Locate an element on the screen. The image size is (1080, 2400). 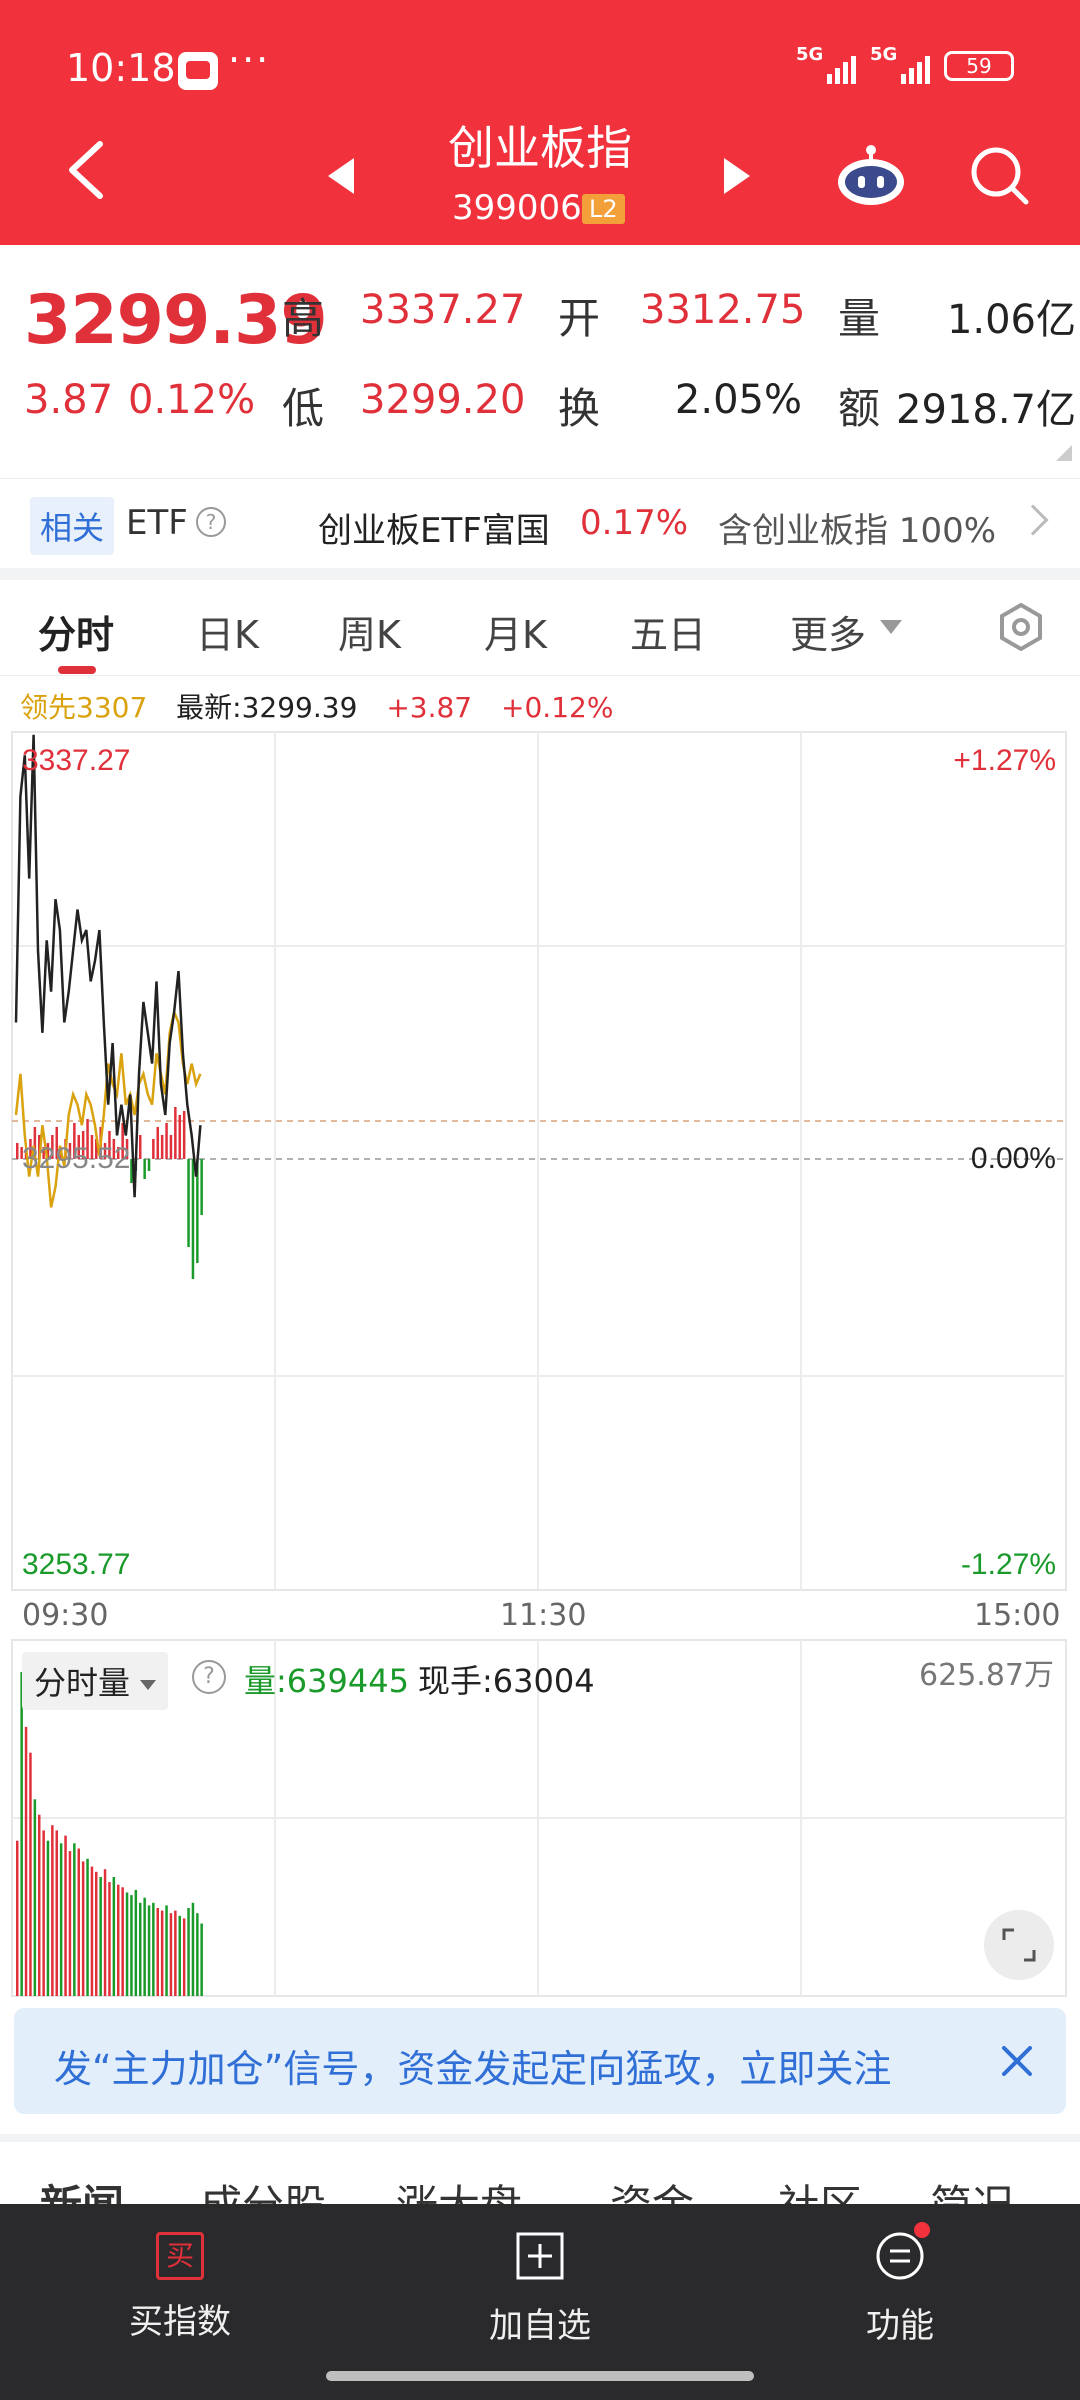
etf-name: 创业板ETF富国 is located at coordinates (434, 531).